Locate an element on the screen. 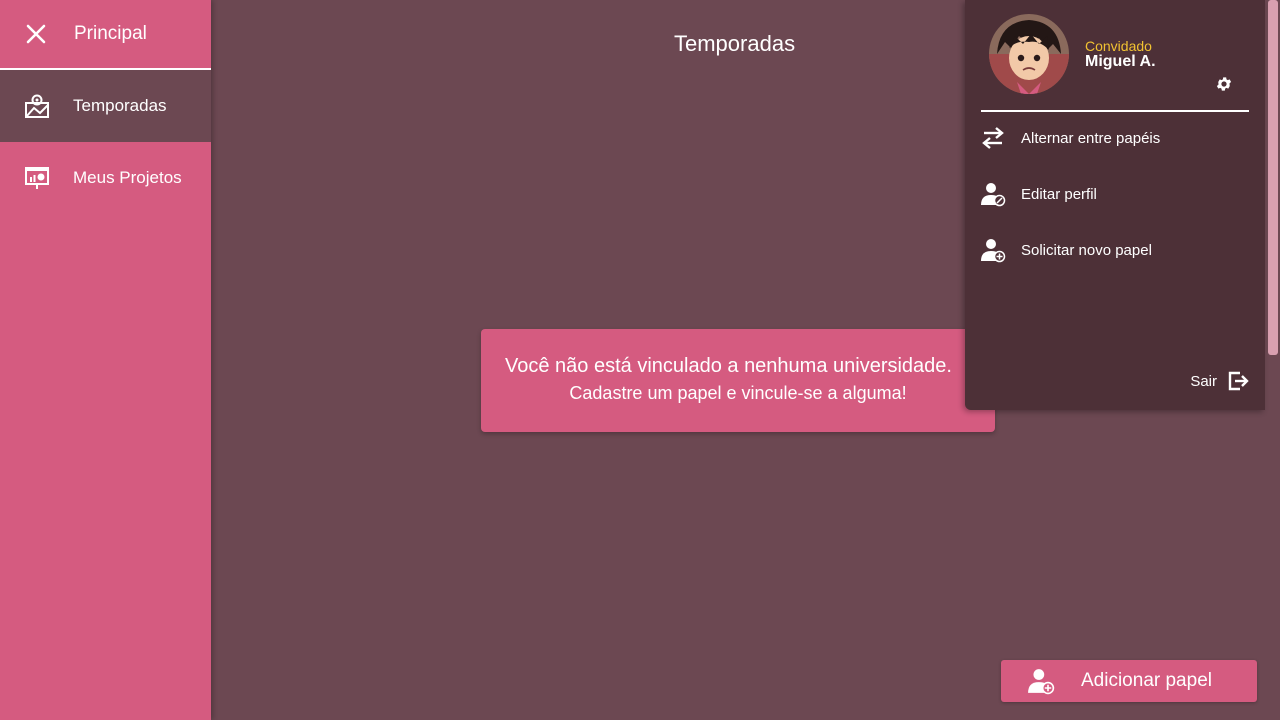  sidebar-item-label: Meus Projetos is located at coordinates (127, 177).